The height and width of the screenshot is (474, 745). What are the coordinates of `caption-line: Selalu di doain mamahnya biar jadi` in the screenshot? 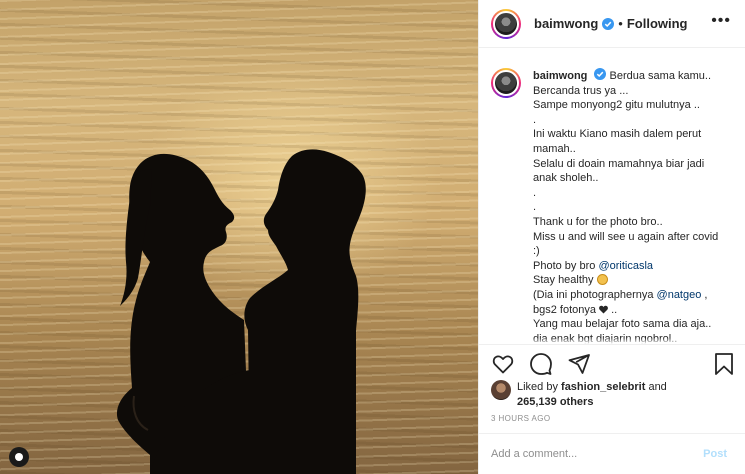 It's located at (619, 163).